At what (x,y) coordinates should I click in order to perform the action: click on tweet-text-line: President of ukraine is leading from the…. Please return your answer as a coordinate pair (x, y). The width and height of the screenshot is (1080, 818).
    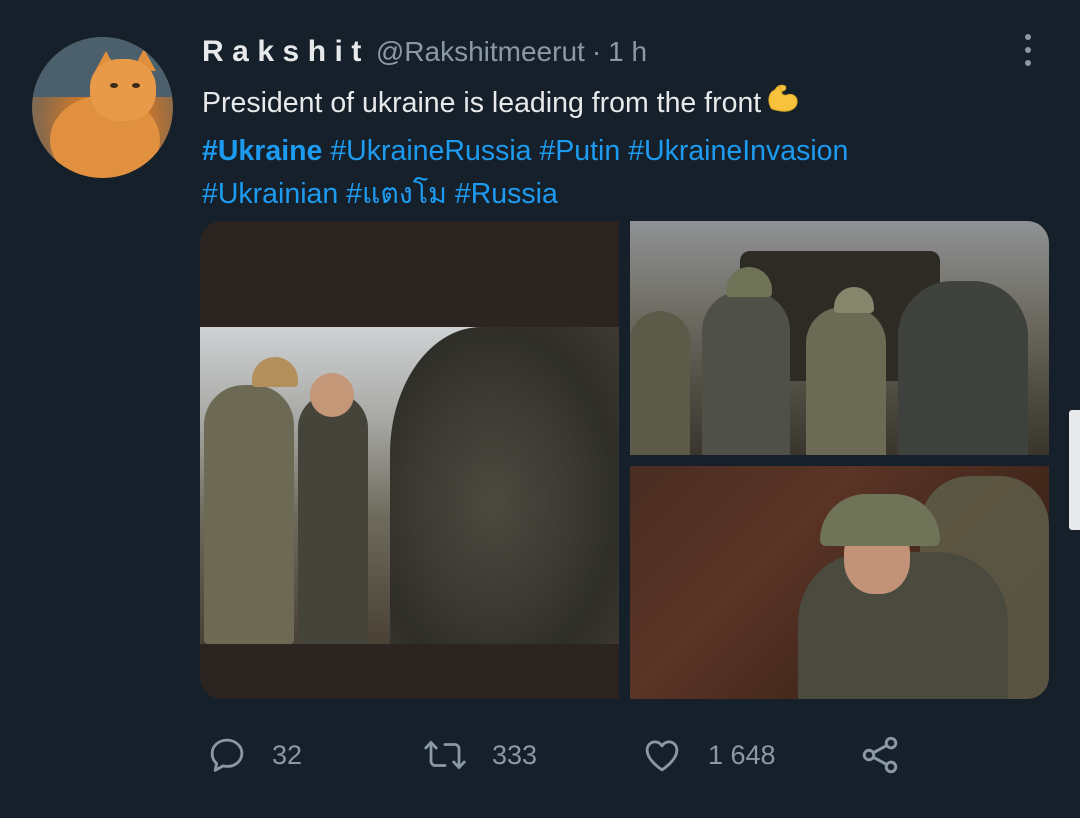
    Looking at the image, I should click on (622, 104).